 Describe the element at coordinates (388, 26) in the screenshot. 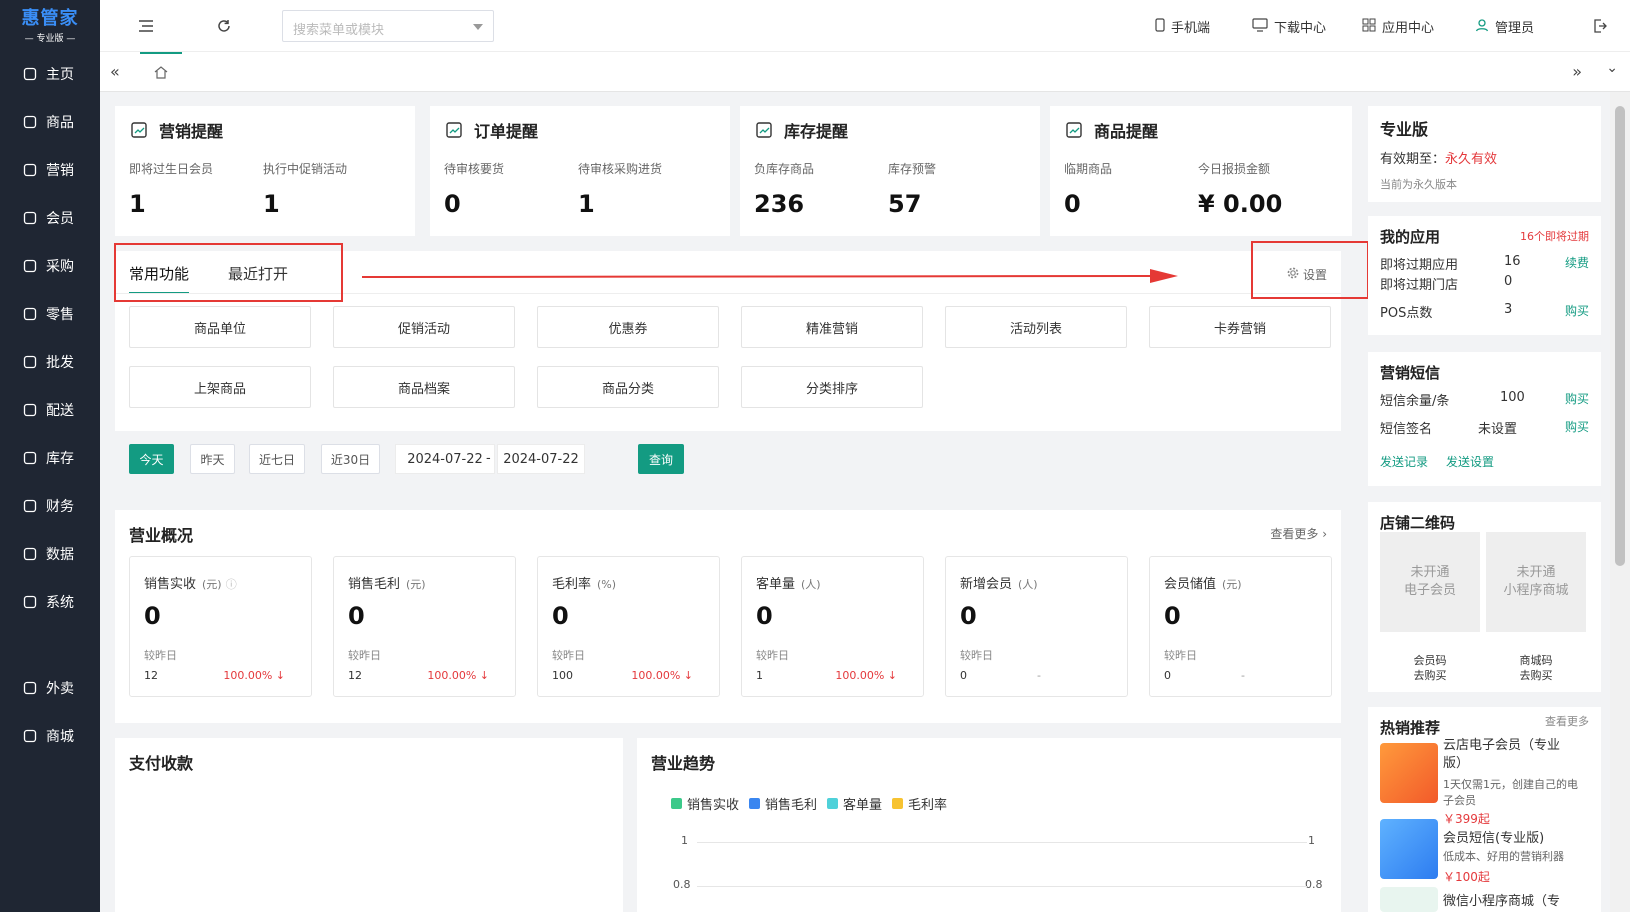

I see `search-input: 搜索菜单或模块` at that location.